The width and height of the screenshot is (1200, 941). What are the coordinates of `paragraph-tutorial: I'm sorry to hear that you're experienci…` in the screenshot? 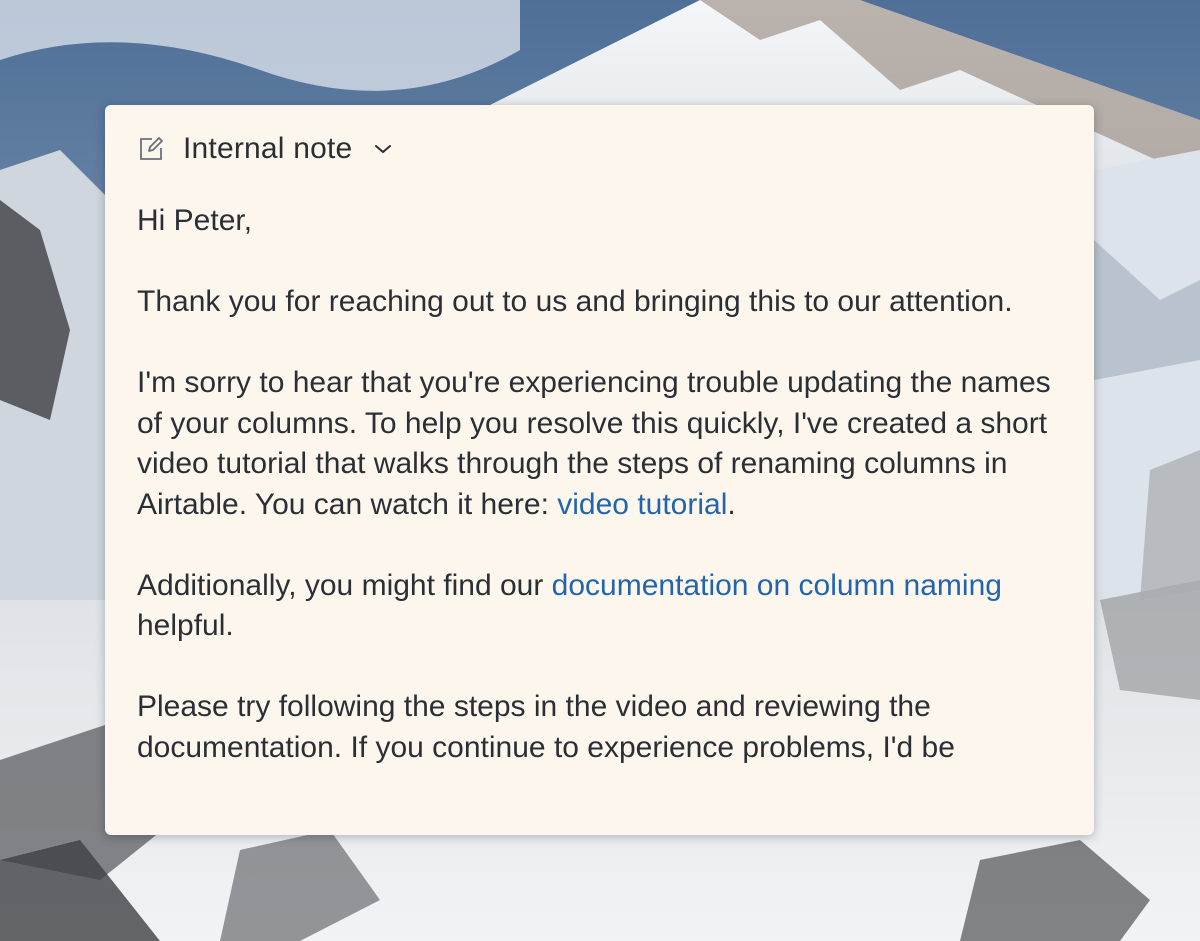 It's located at (602, 444).